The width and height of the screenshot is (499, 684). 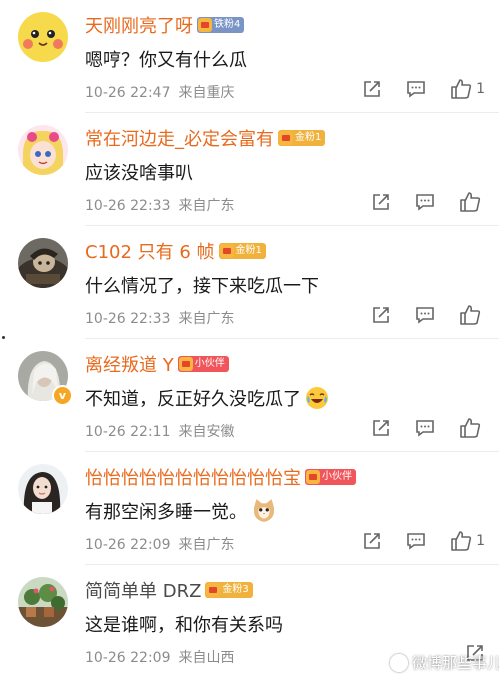 I want to click on comment-text: 什么情况了，接下来吃瓜一下, so click(x=202, y=286).